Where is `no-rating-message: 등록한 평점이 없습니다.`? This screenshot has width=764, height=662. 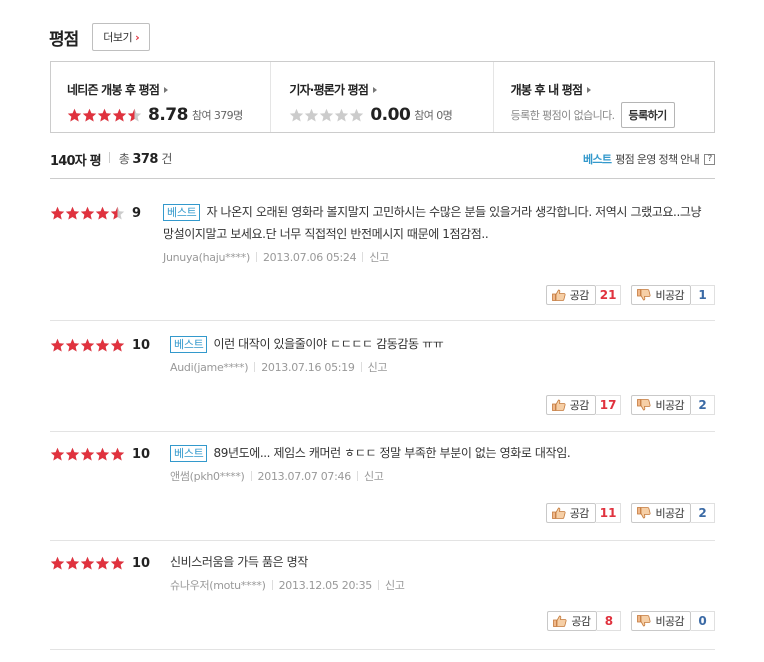
no-rating-message: 등록한 평점이 없습니다. is located at coordinates (562, 115).